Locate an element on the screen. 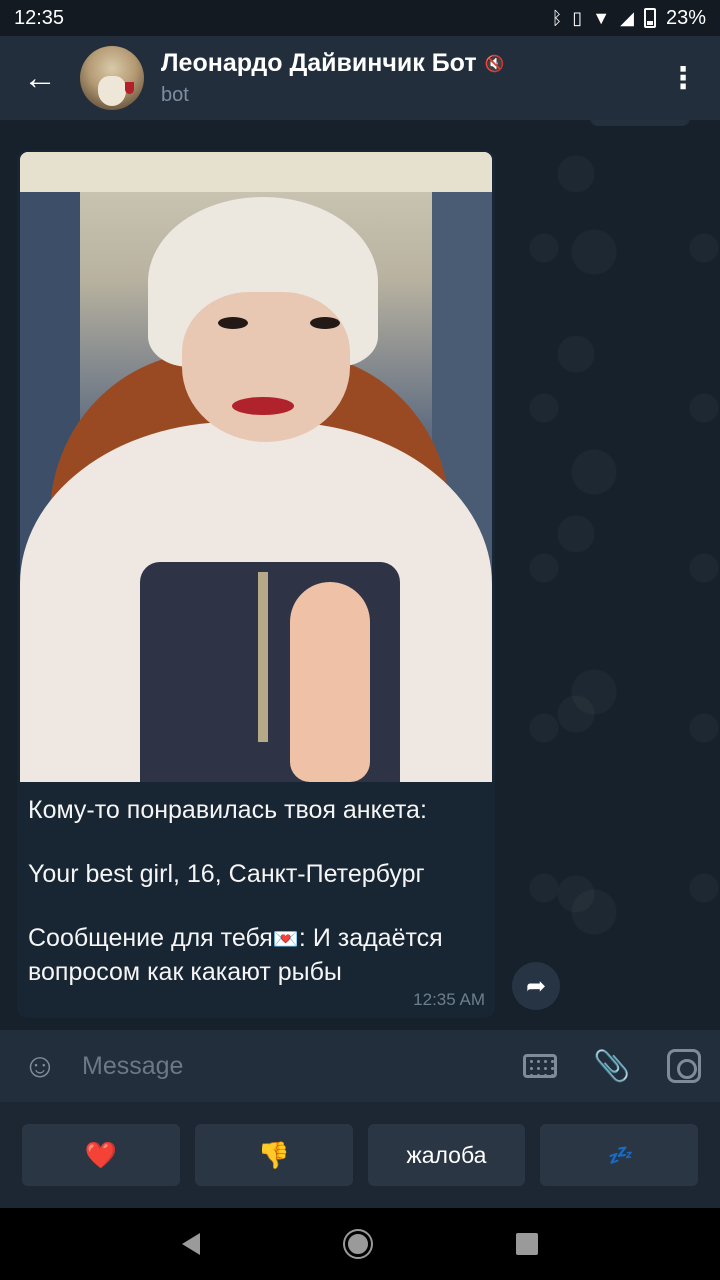  message-time: 12:35 AM is located at coordinates (449, 999).